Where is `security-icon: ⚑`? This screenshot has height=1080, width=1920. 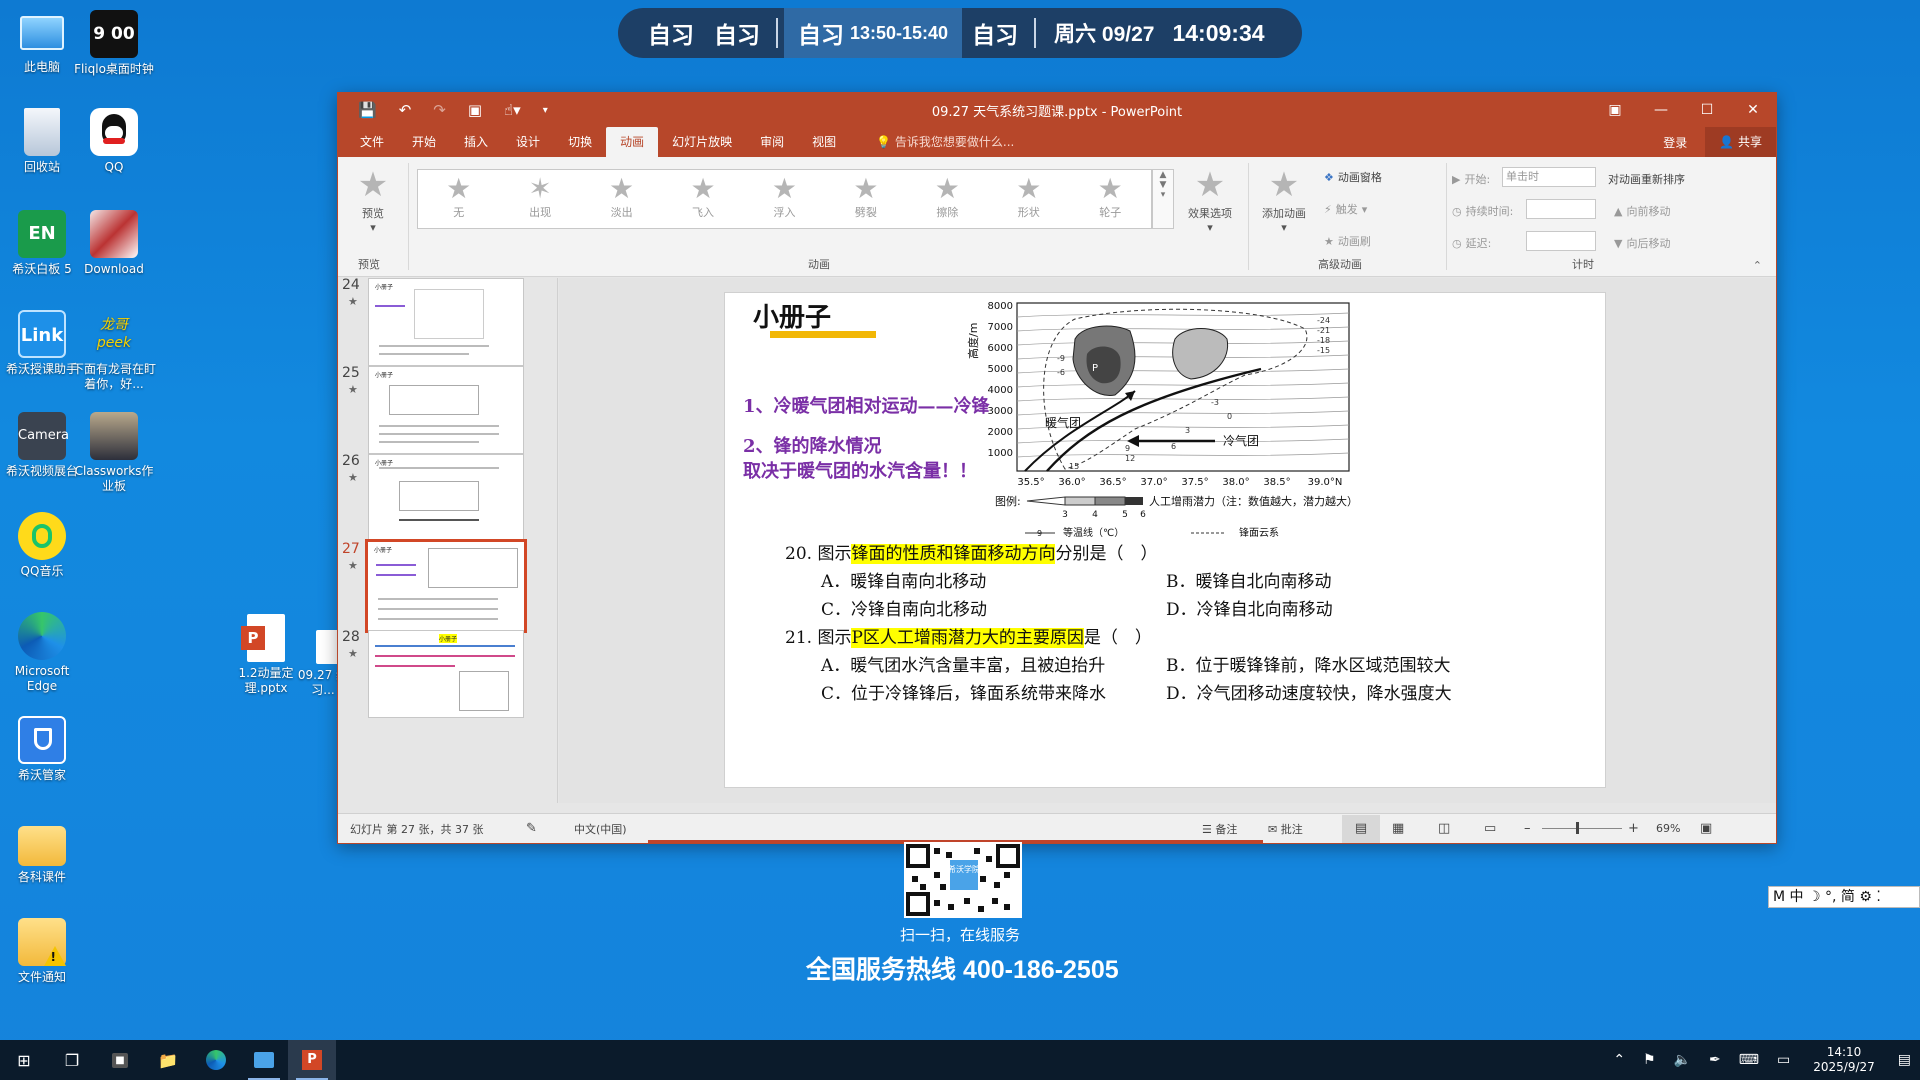
security-icon: ⚑ is located at coordinates (1649, 1060).